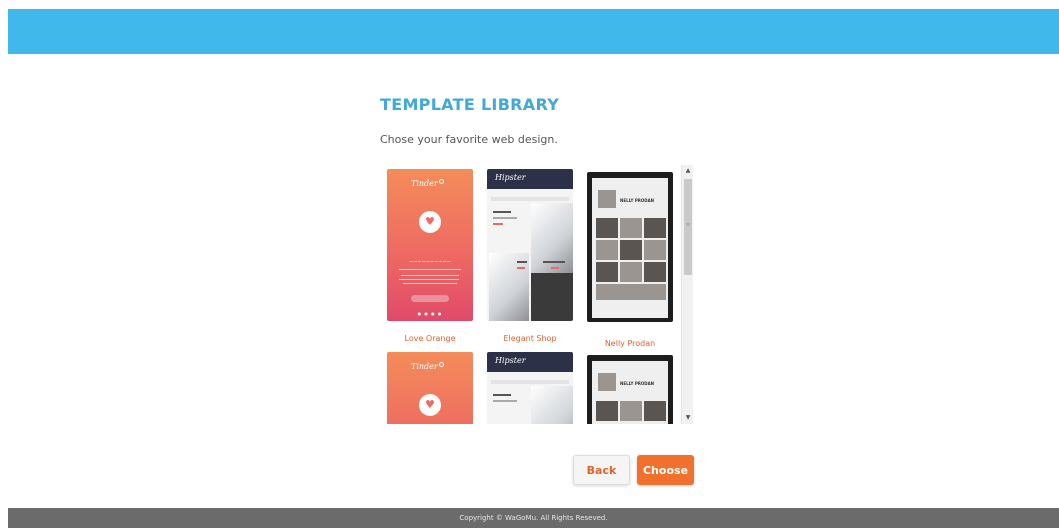 The image size is (1059, 528). What do you see at coordinates (470, 104) in the screenshot?
I see `page-title: TEMPLATE LIBRARY` at bounding box center [470, 104].